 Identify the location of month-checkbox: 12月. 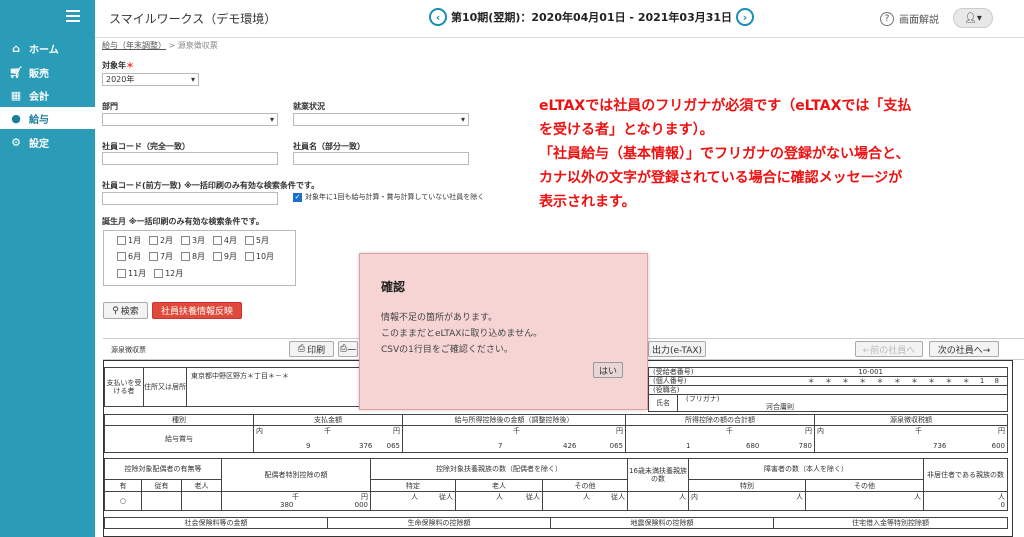
(168, 273).